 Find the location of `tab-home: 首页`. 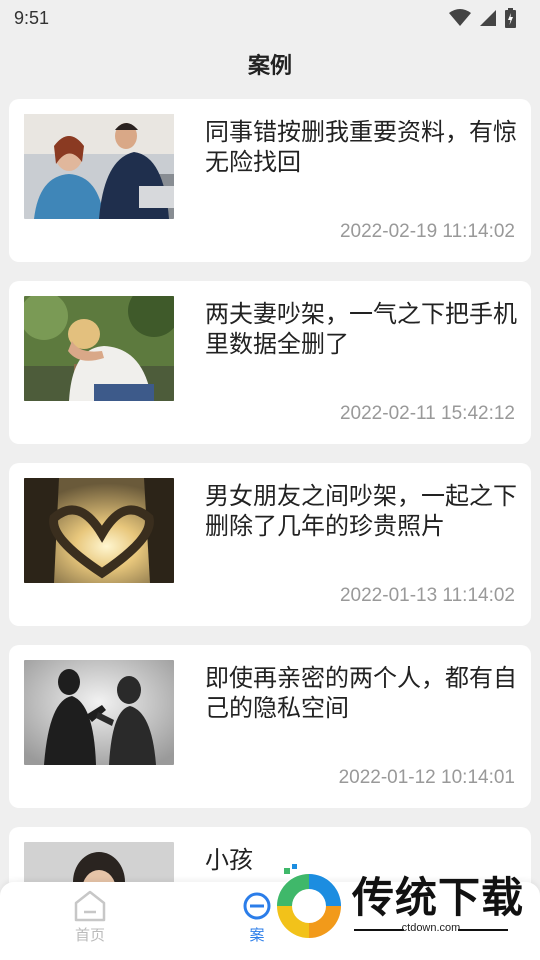

tab-home: 首页 is located at coordinates (90, 923).